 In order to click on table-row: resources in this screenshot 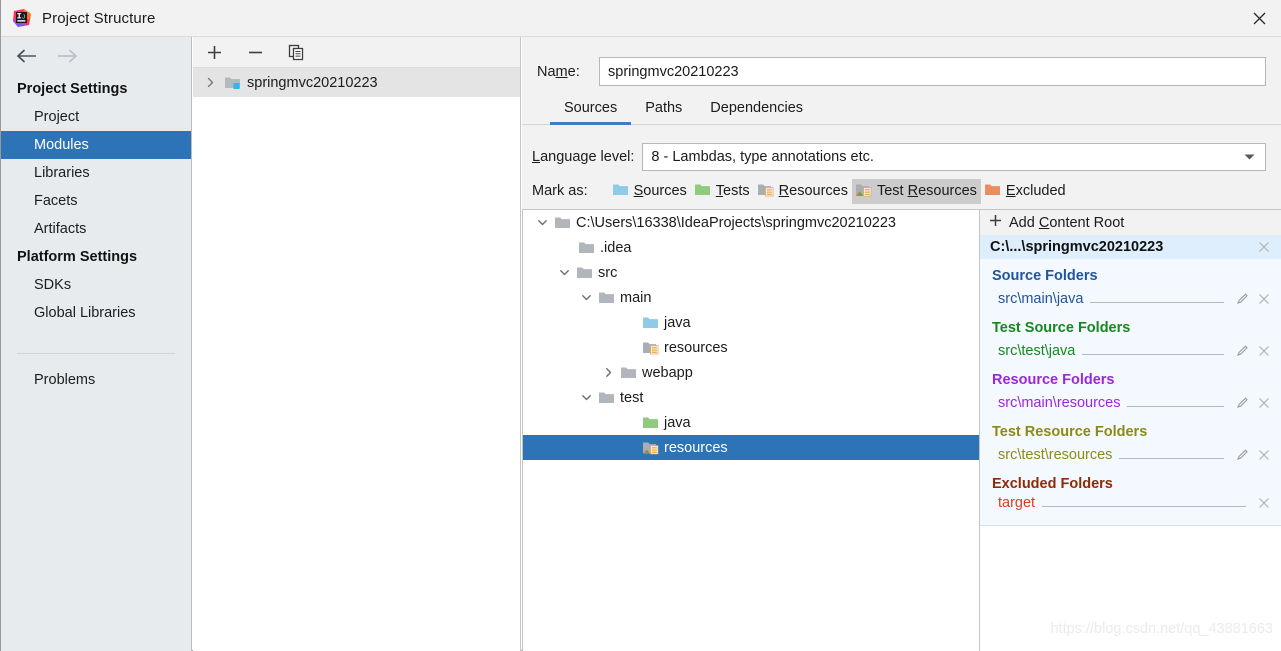, I will do `click(751, 347)`.